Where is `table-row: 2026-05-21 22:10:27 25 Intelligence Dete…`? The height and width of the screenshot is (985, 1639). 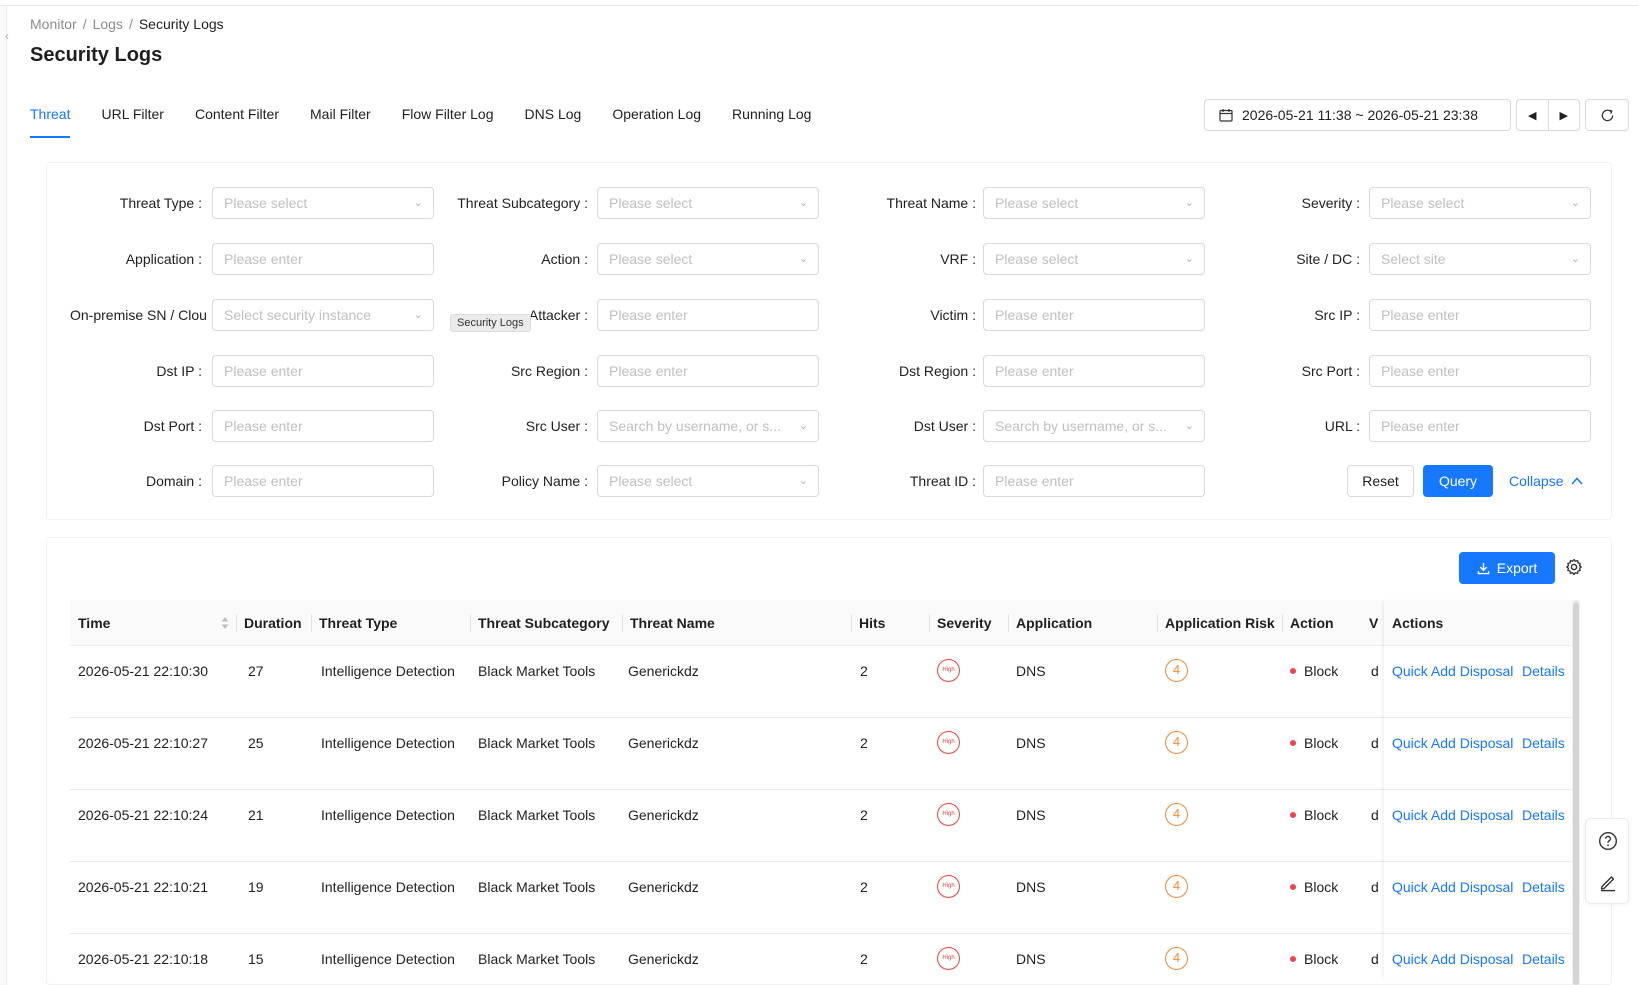 table-row: 2026-05-21 22:10:27 25 Intelligence Dete… is located at coordinates (821, 754).